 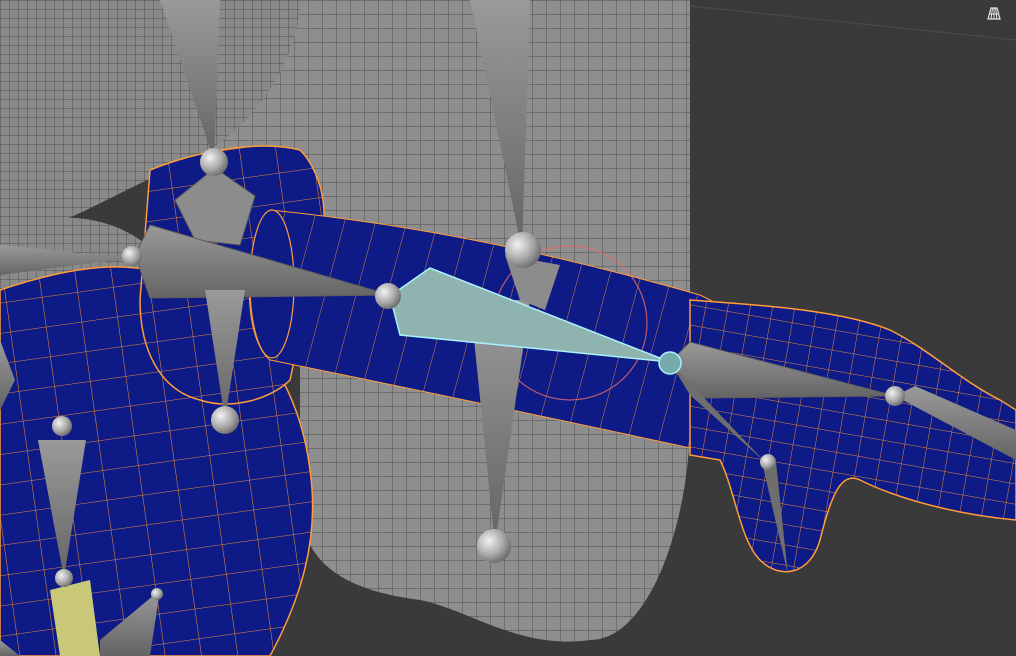 I want to click on joint-leg-side, so click(x=157, y=594).